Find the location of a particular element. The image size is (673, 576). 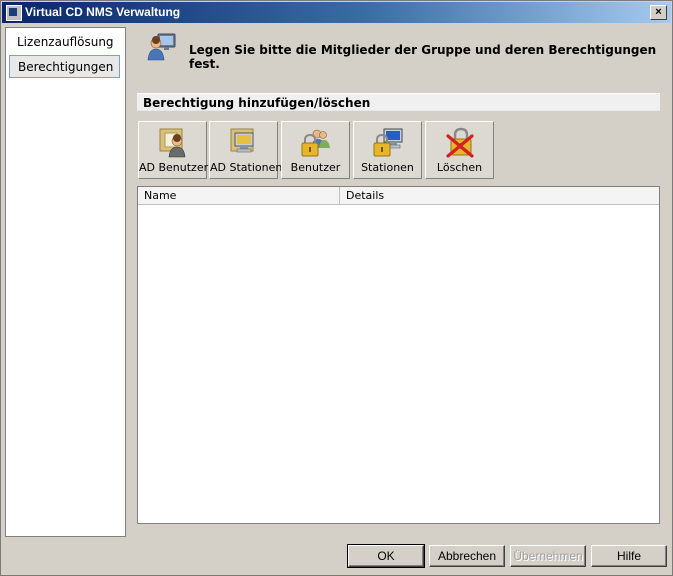

apply-button-label: Übernehmen is located at coordinates (548, 556).